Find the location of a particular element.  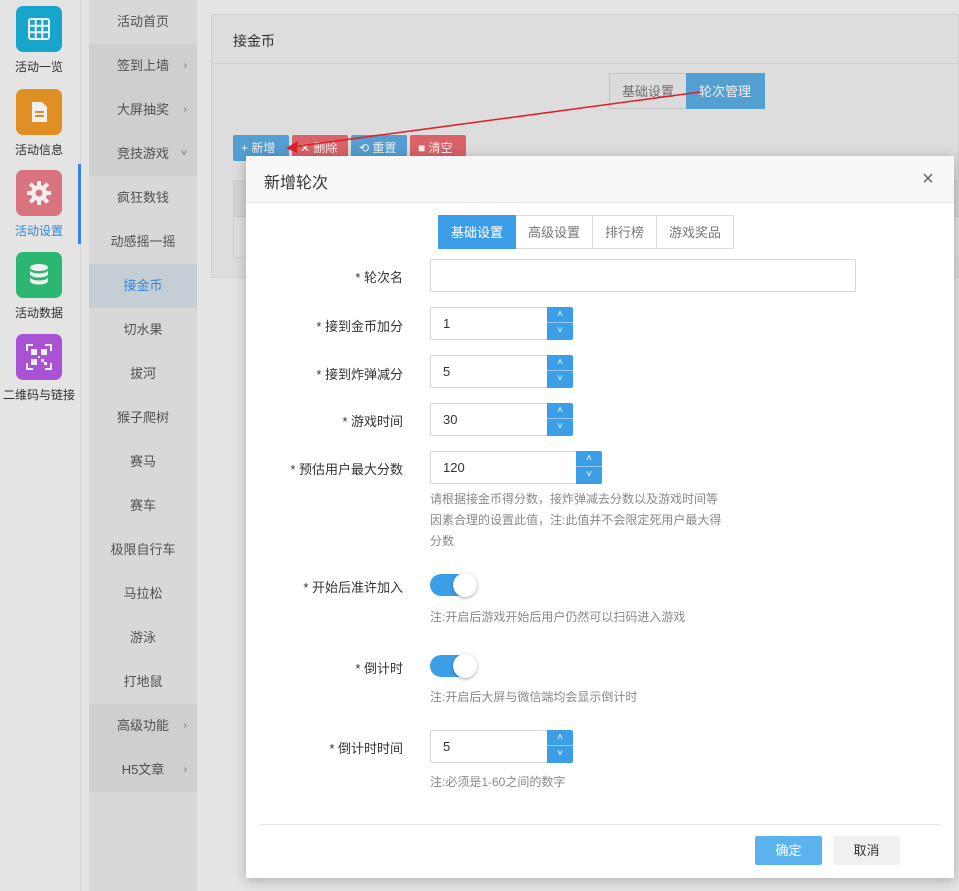

gear-icon is located at coordinates (39, 193).